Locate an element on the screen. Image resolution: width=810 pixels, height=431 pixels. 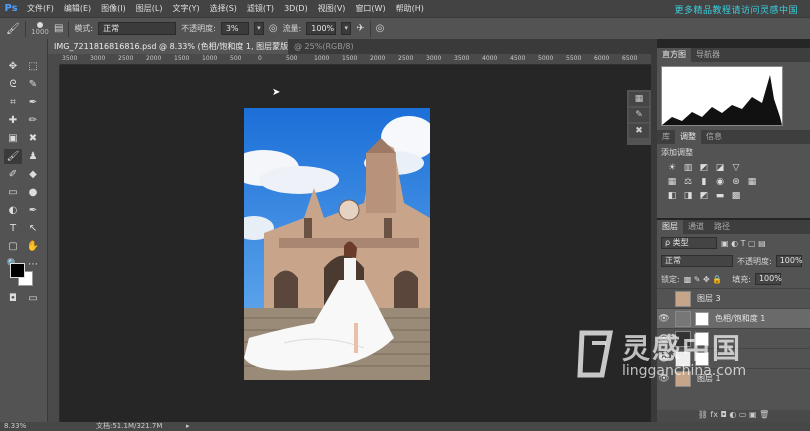
gradient-tool-icon: ▭ is located at coordinates (13, 192).